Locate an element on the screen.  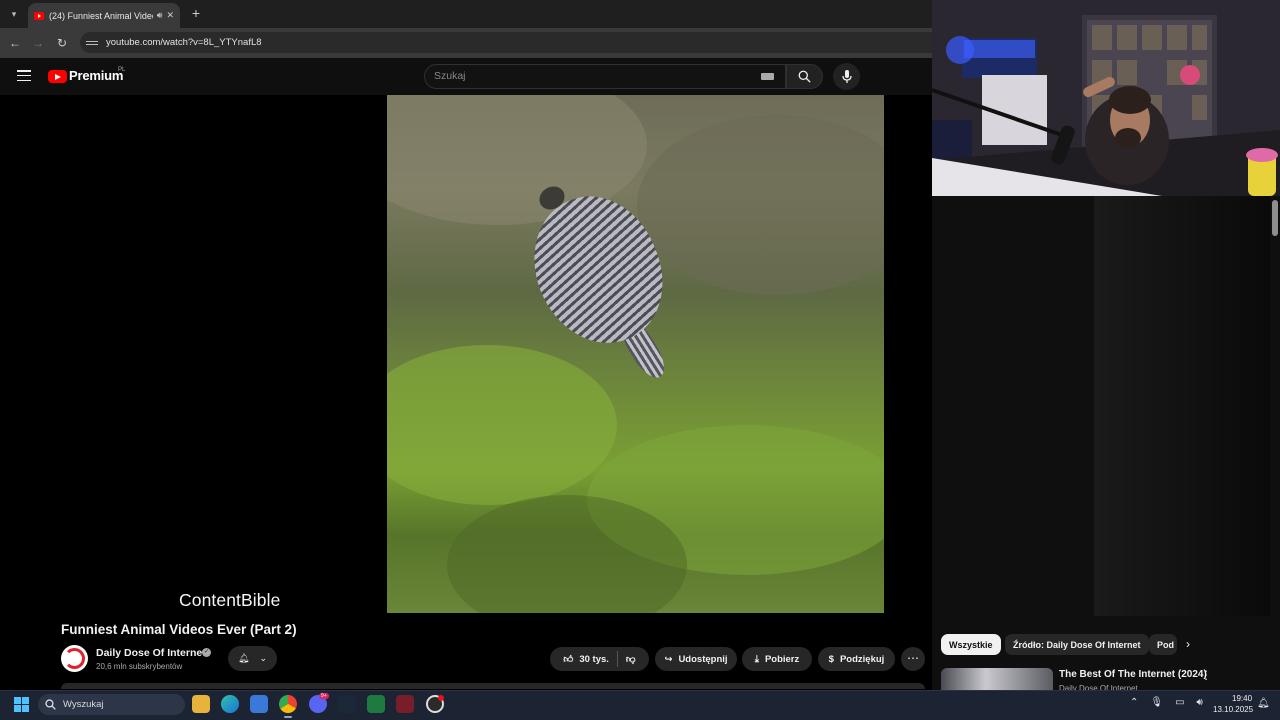
thanks-button: $ Podziękuj is located at coordinates (856, 659).